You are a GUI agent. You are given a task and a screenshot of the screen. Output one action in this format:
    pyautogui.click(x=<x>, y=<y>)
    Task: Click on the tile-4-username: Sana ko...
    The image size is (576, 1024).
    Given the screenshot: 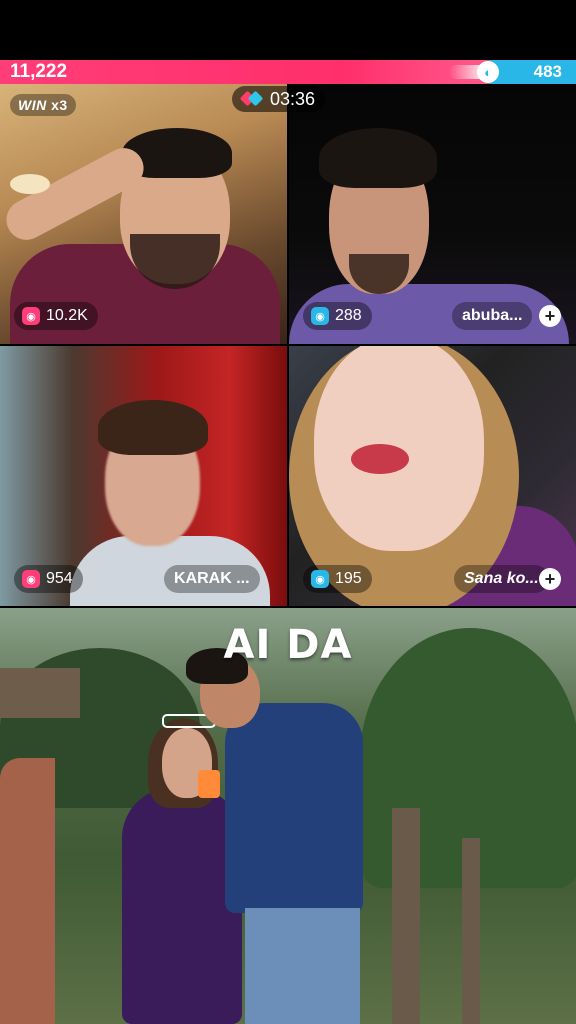 What is the action you would take?
    pyautogui.click(x=501, y=579)
    